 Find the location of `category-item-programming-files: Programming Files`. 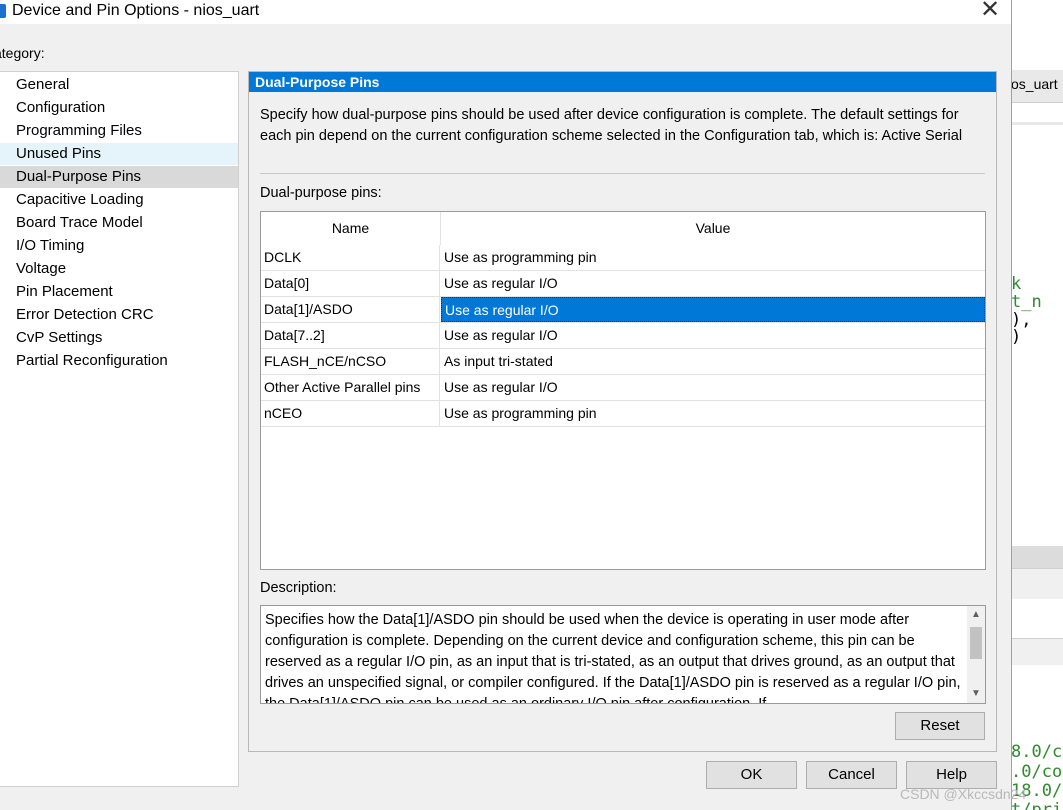

category-item-programming-files: Programming Files is located at coordinates (119, 131).